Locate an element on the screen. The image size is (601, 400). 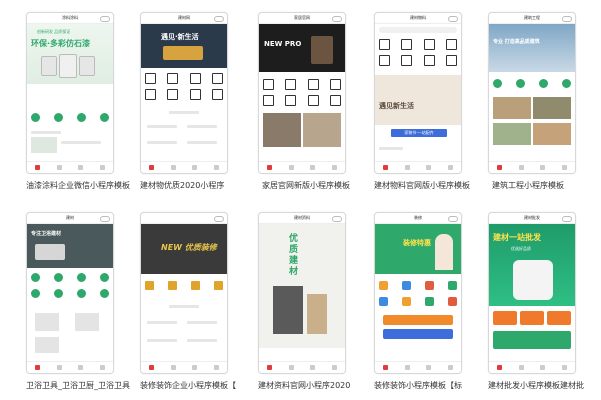
template-preview: 建材网 遇见·新生活 is located at coordinates (184, 93).